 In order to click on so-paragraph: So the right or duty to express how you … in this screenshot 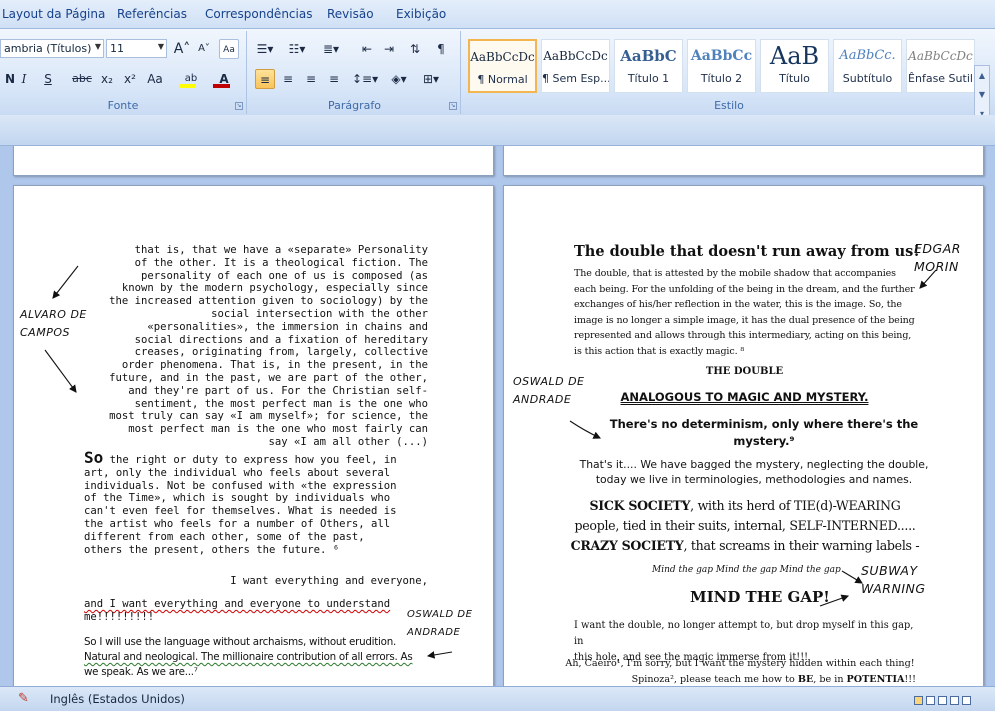, I will do `click(258, 503)`.